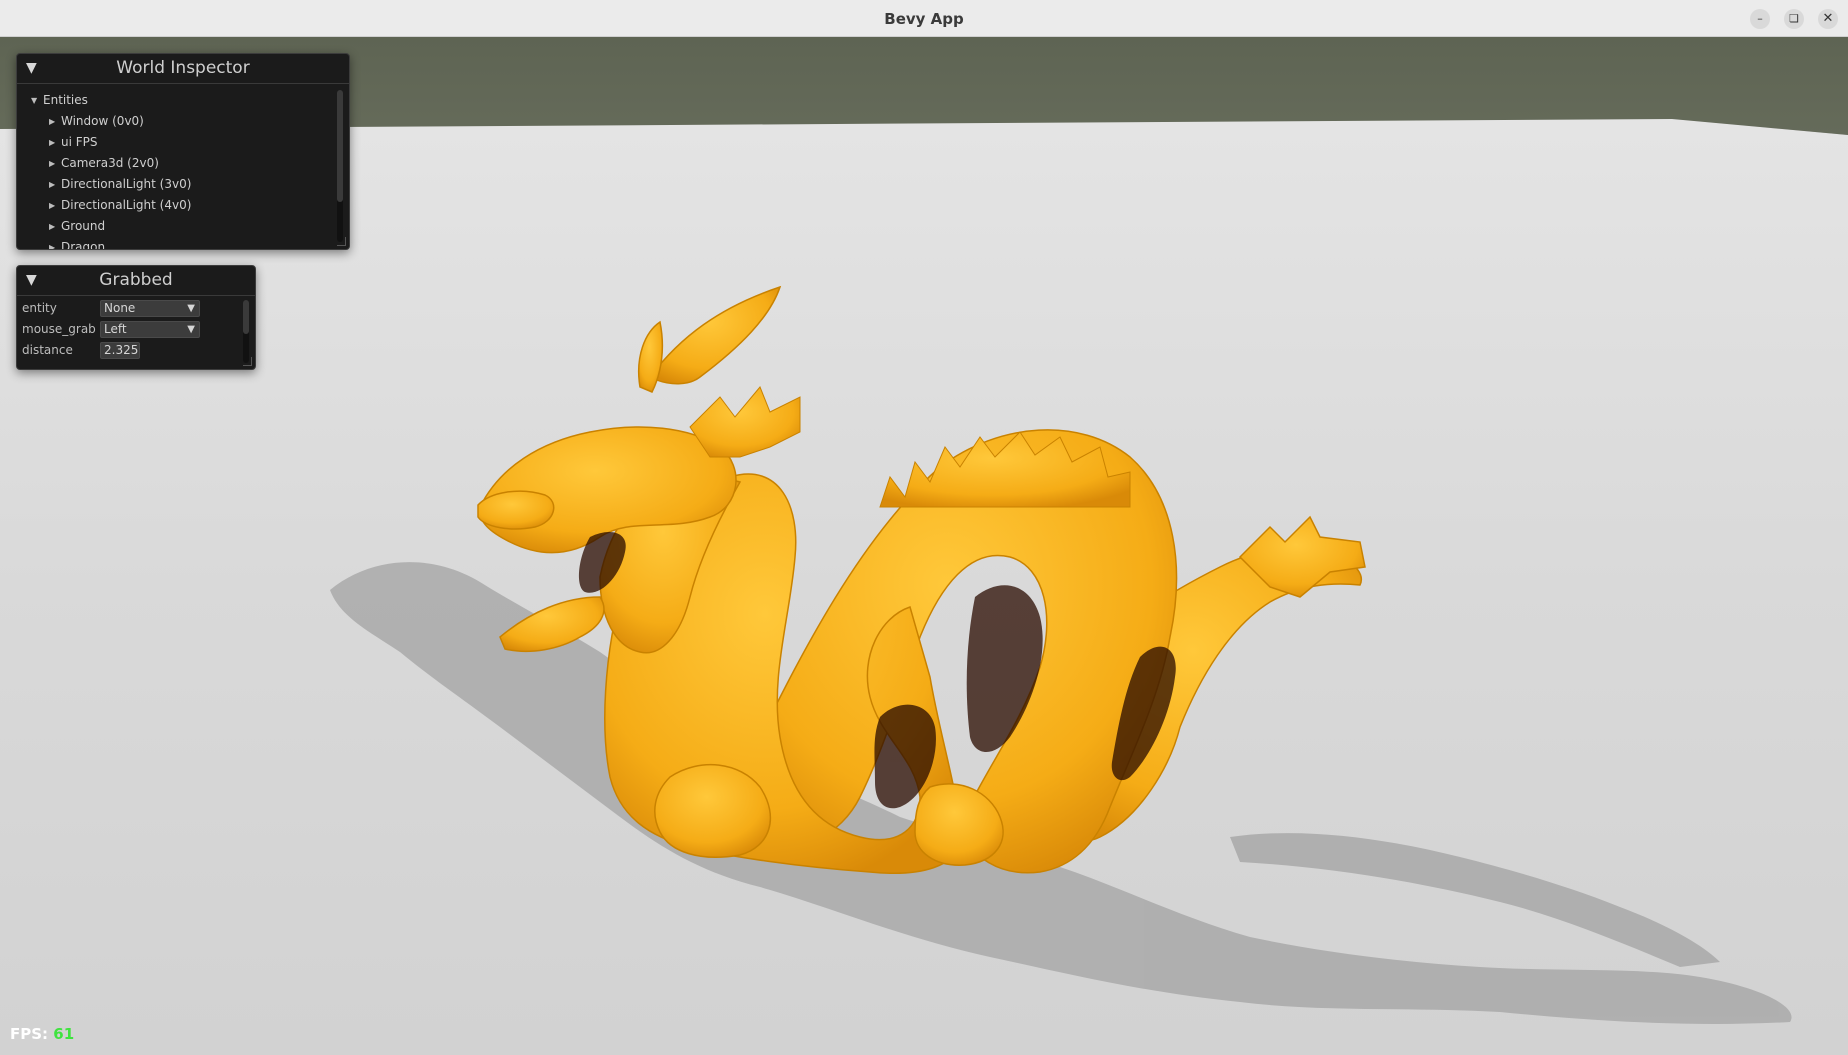  I want to click on world-inspector-header: ▼ World Inspector, so click(183, 69).